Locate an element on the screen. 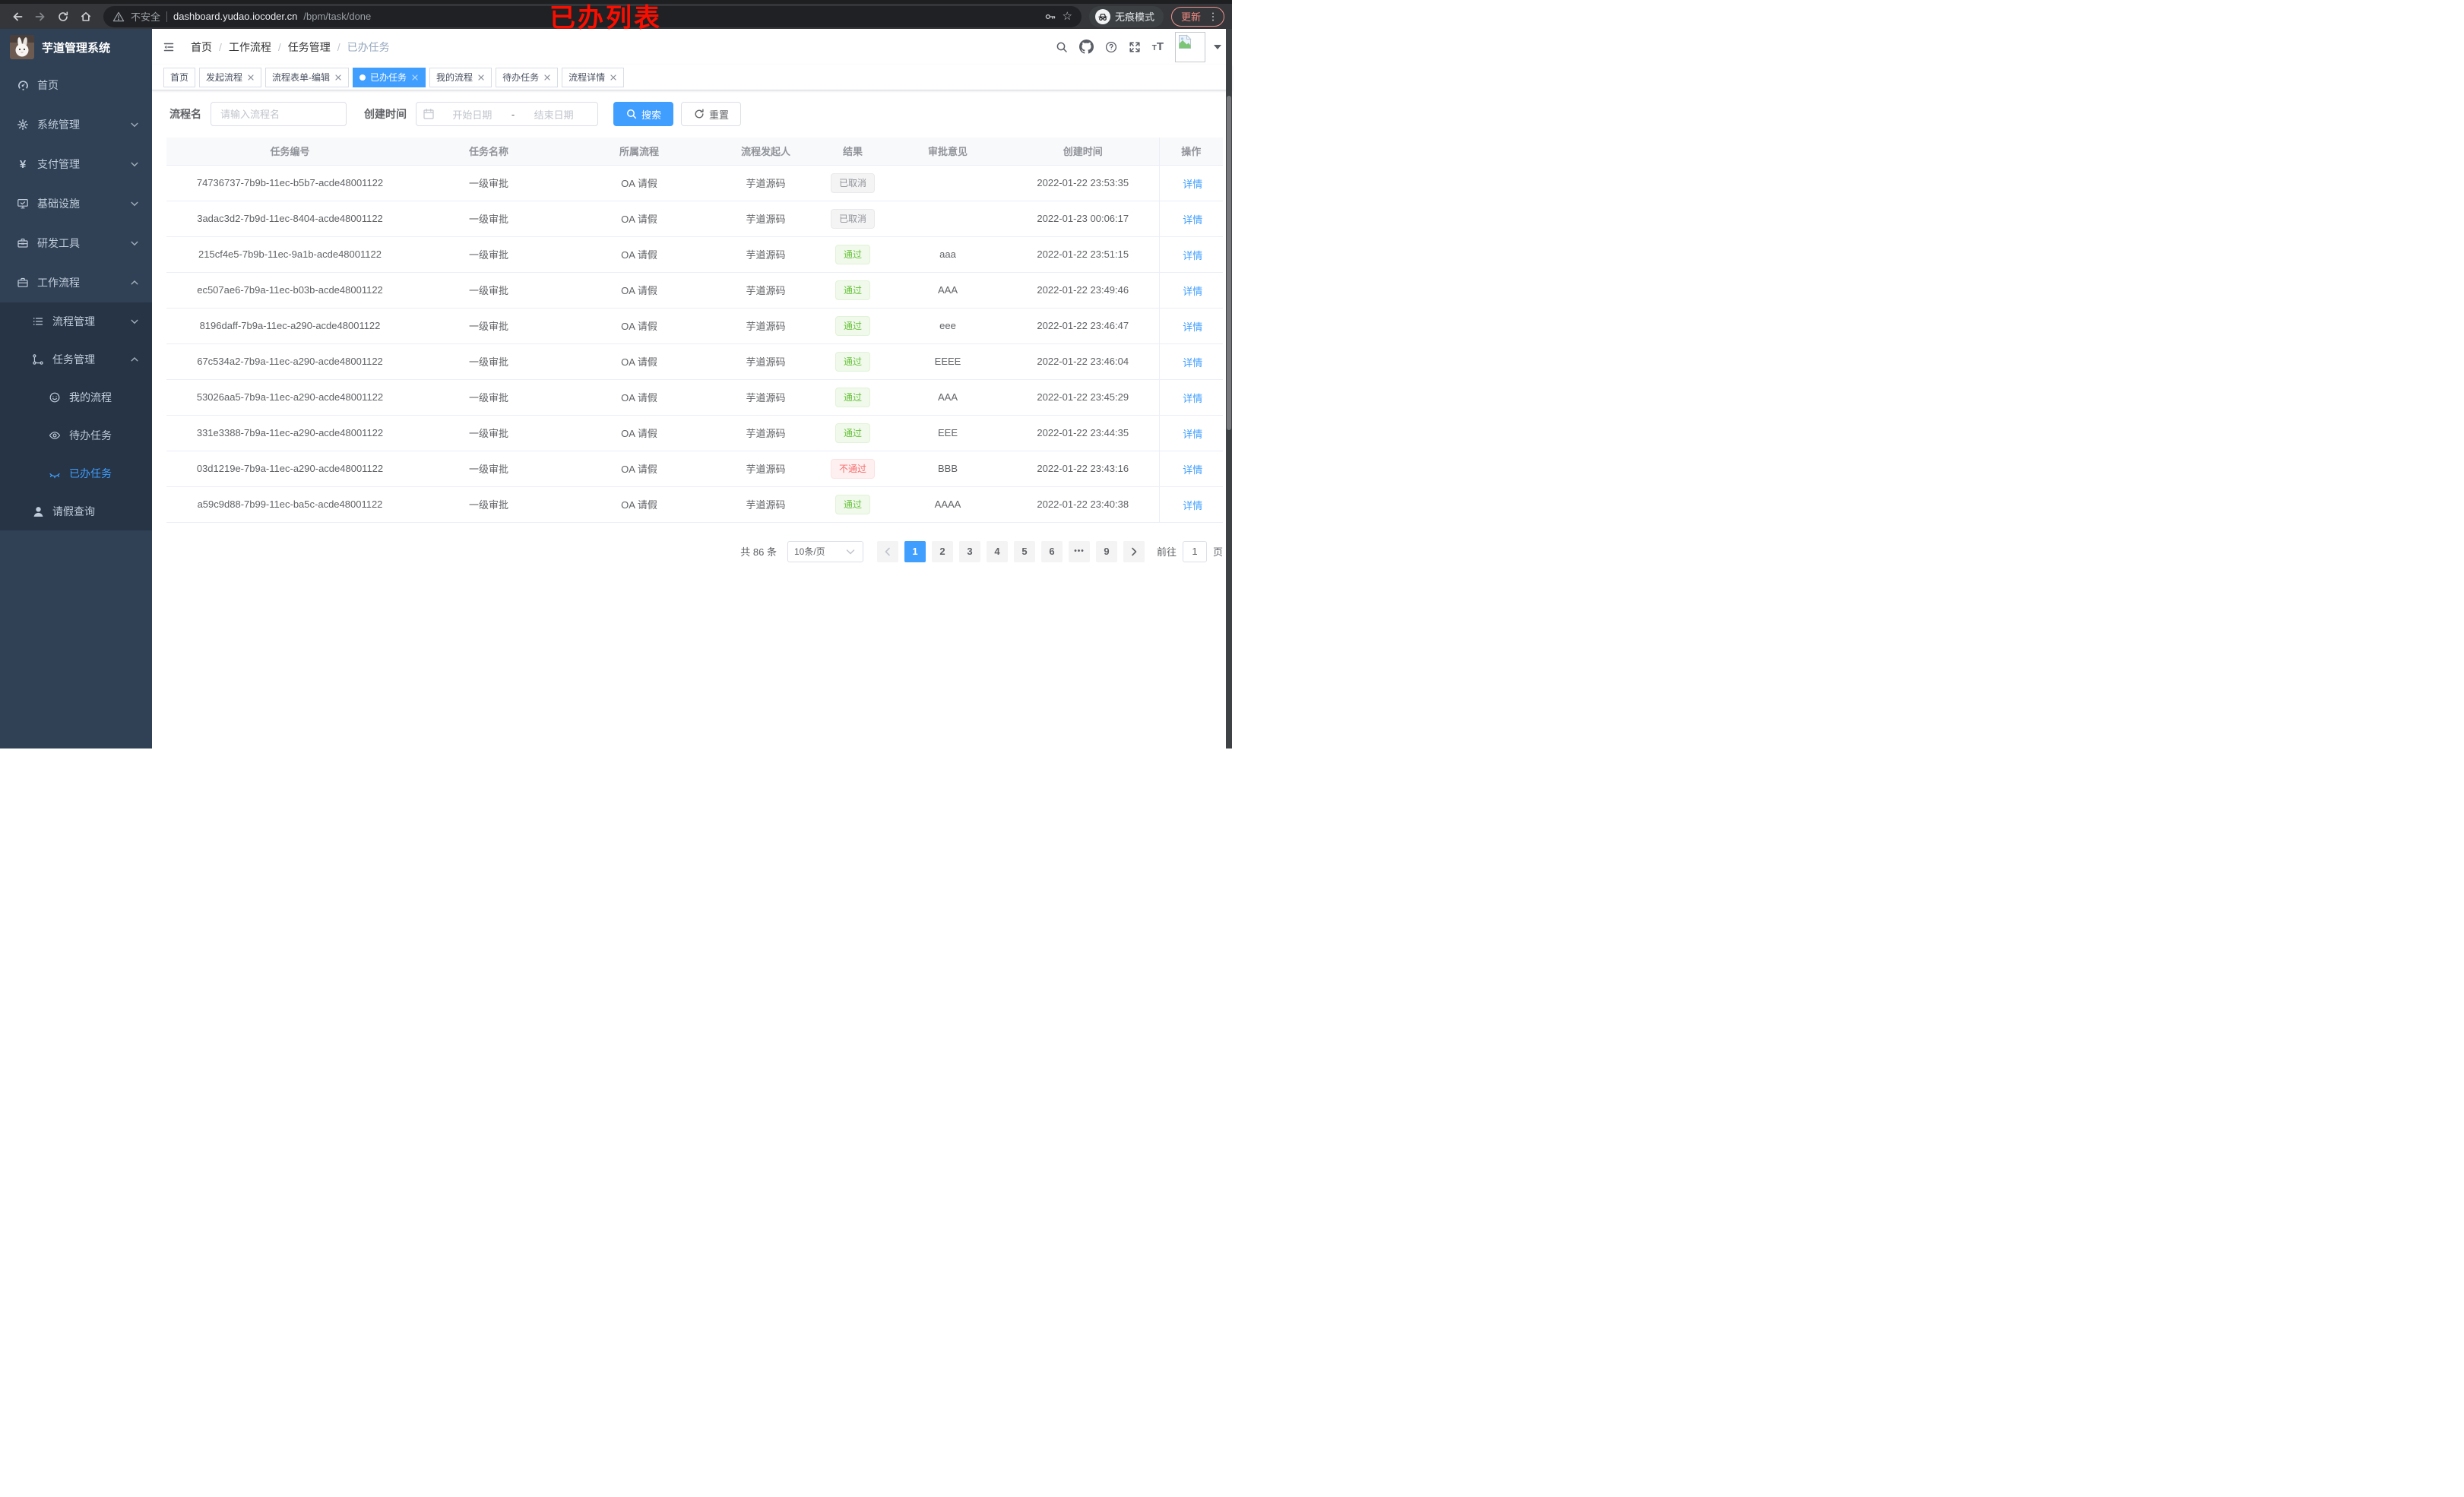  password-key-icon is located at coordinates (1050, 17).